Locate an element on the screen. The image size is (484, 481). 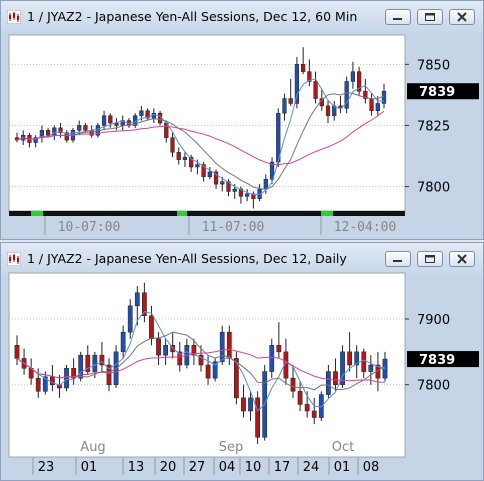
month-label: Sep is located at coordinates (231, 447).